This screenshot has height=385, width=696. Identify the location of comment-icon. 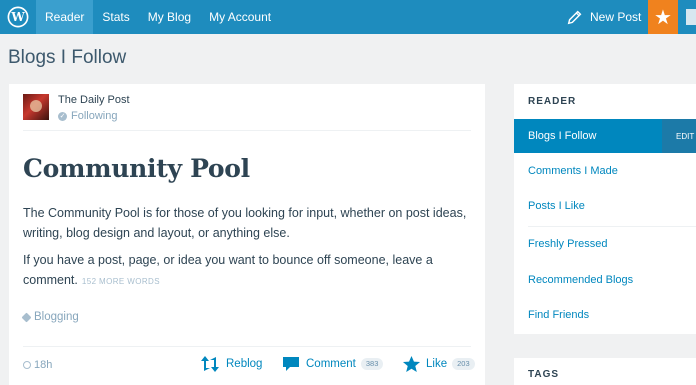
(291, 364).